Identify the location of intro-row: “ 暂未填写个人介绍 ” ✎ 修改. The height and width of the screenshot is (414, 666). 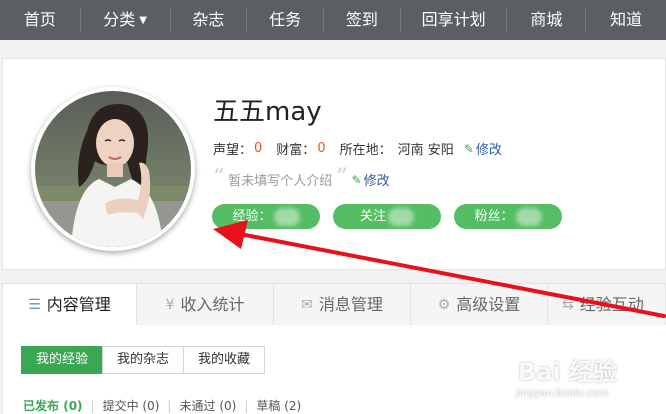
(301, 177).